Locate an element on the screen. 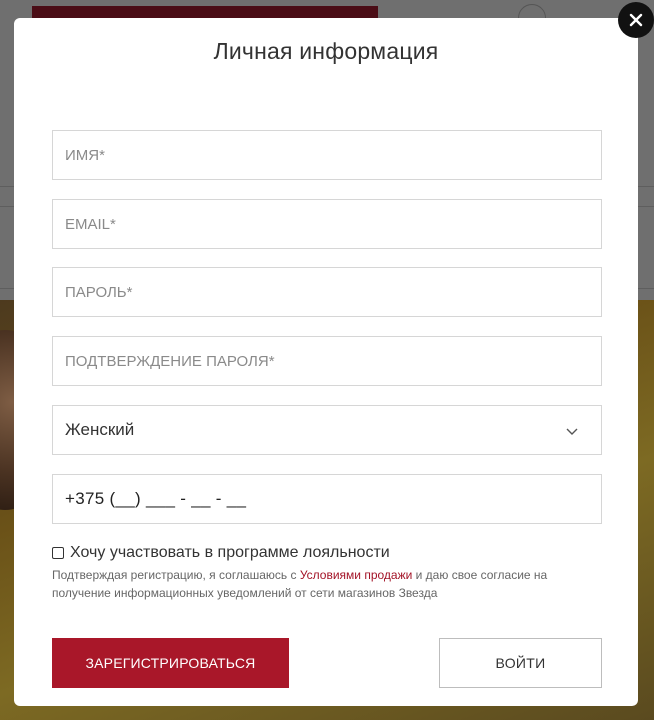 The height and width of the screenshot is (720, 654). password-input is located at coordinates (333, 292).